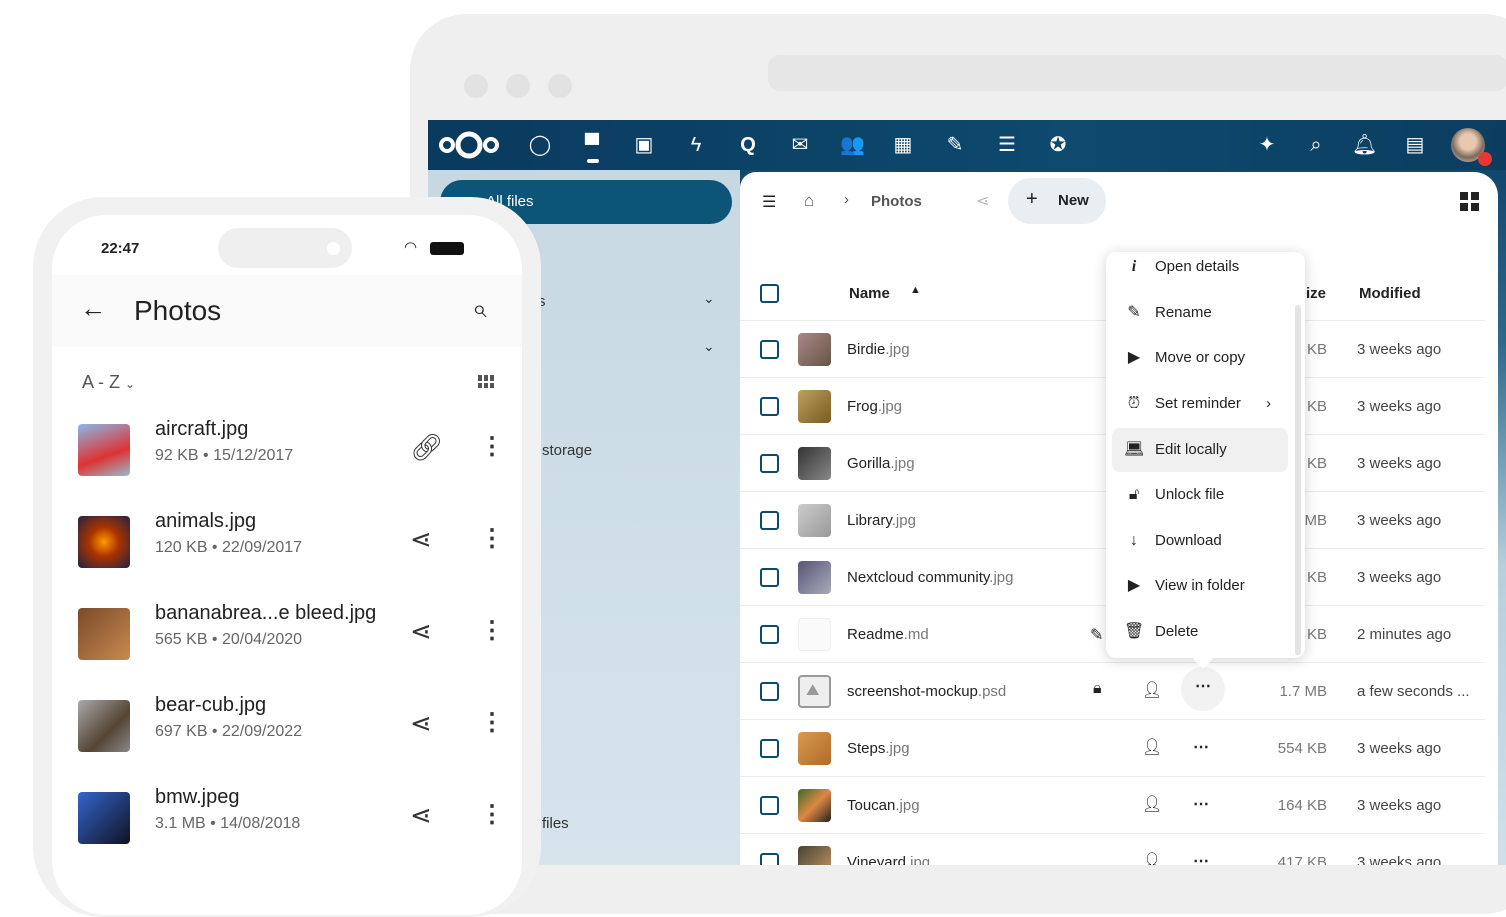  I want to click on toggle-nav-icon: ☰, so click(769, 202).